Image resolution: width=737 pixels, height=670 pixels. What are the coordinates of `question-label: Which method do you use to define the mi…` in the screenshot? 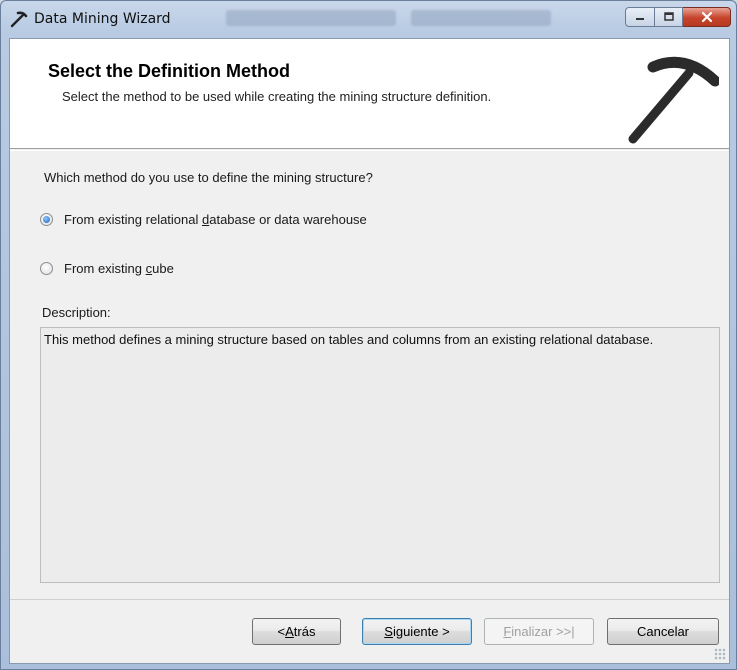 It's located at (208, 177).